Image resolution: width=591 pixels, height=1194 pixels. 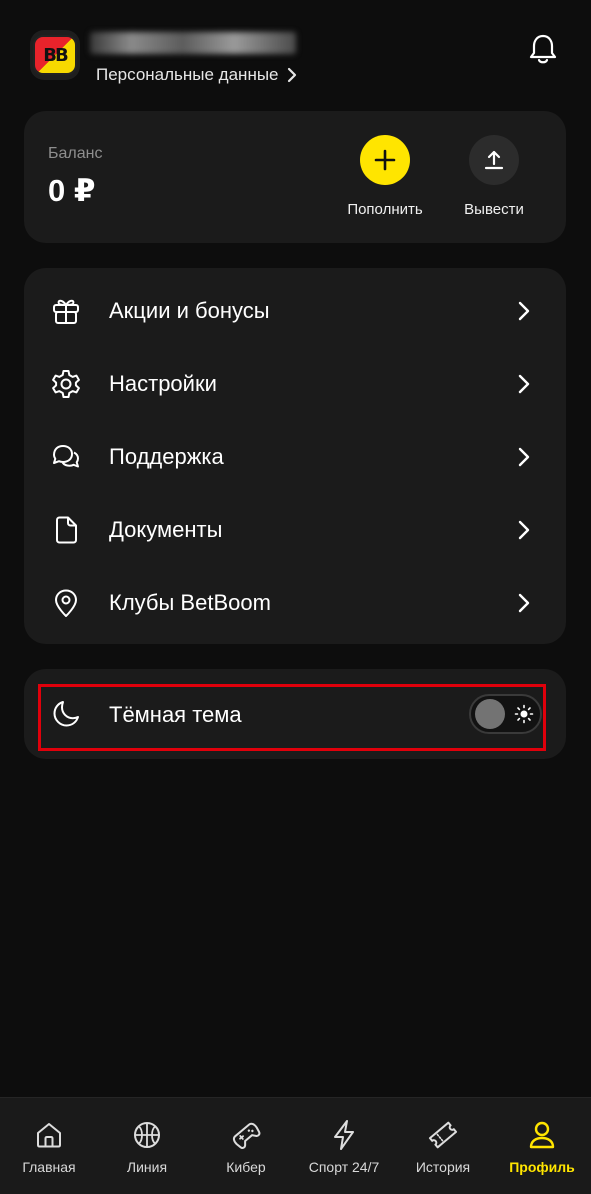 I want to click on dark-theme-row: Тёмная тема, so click(x=295, y=714).